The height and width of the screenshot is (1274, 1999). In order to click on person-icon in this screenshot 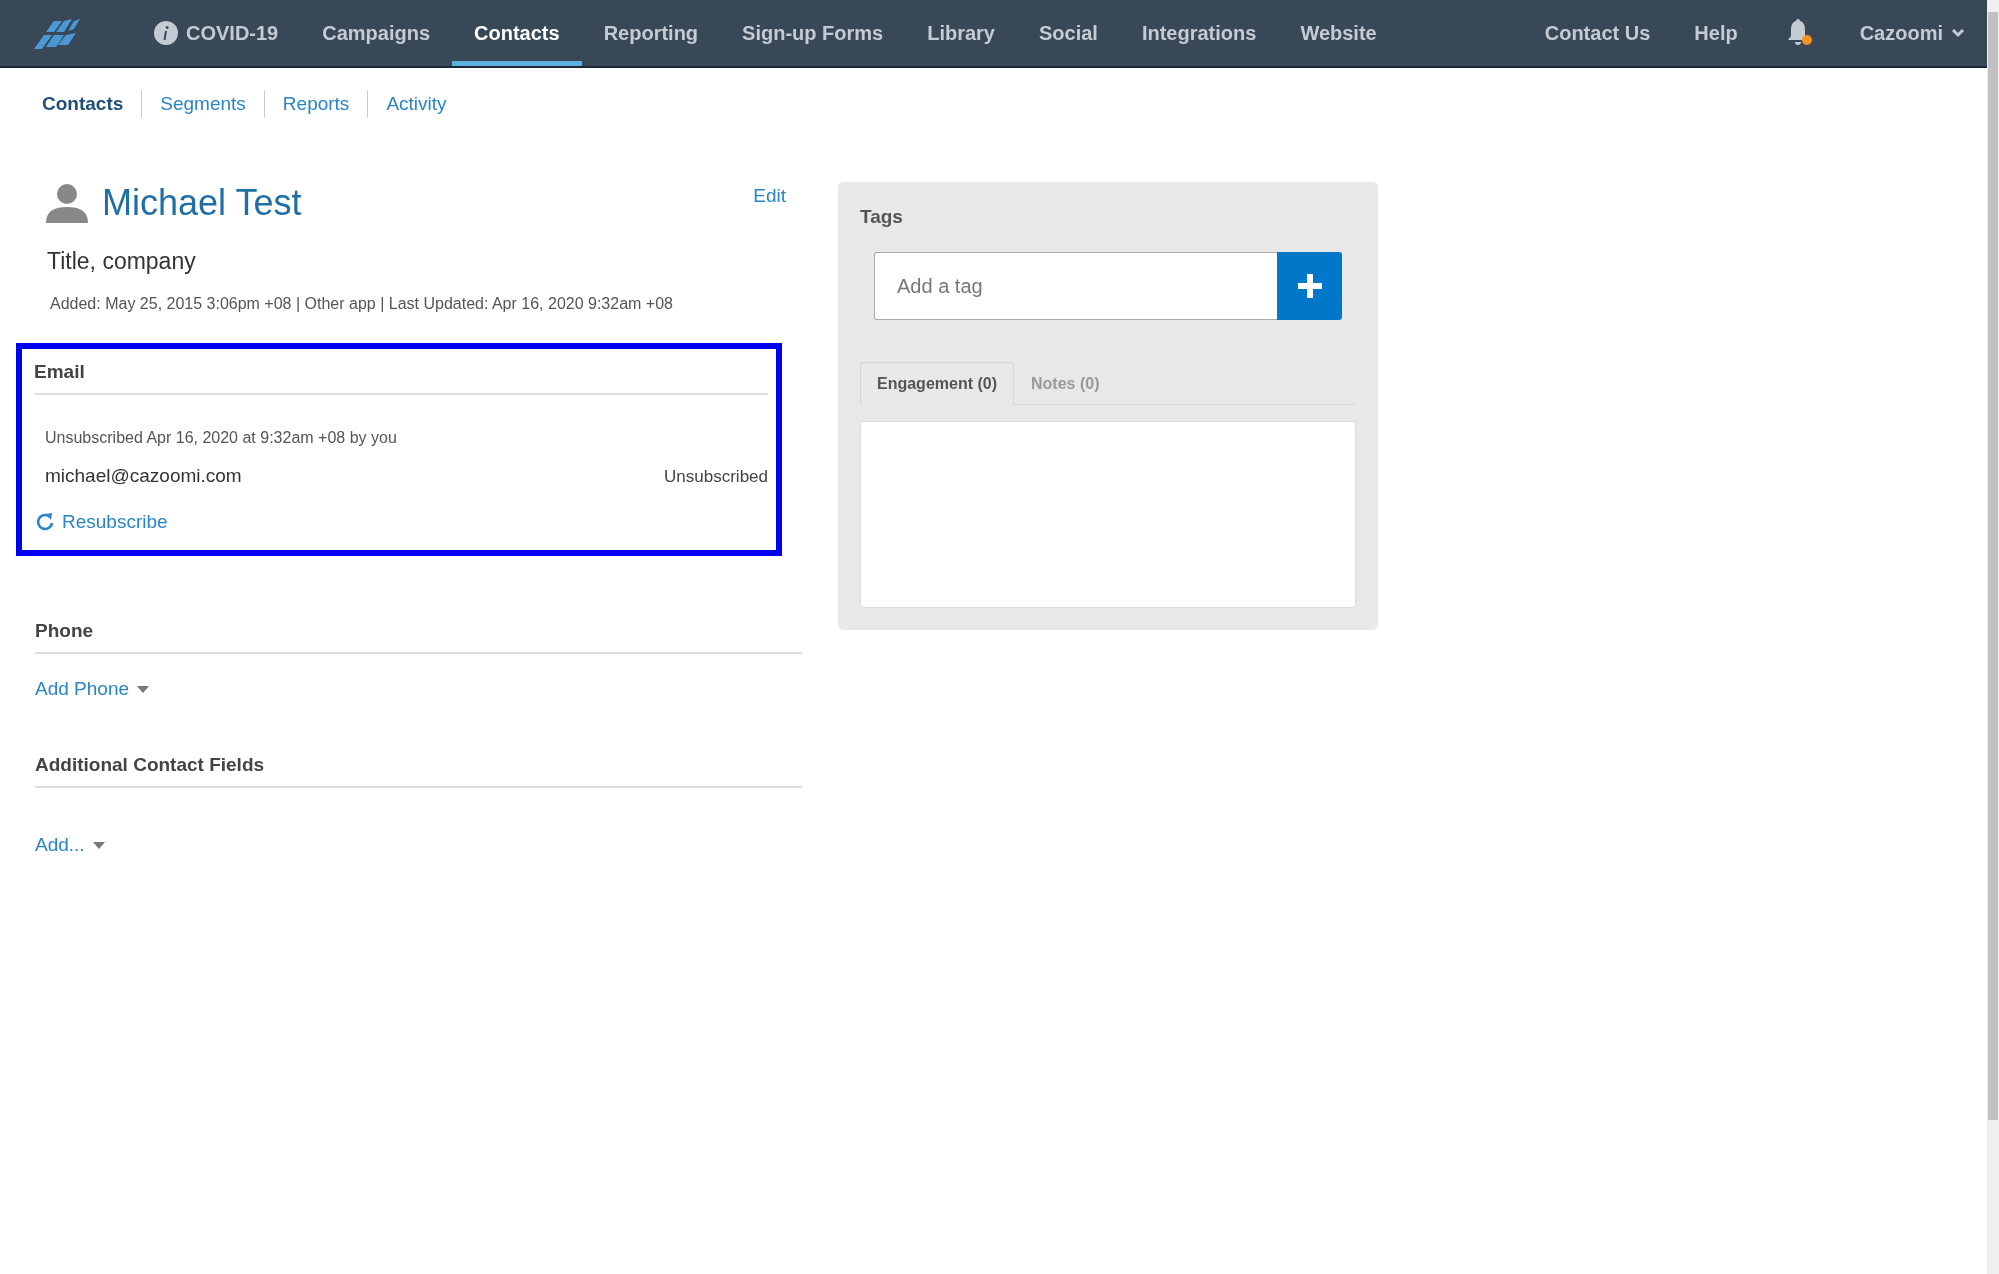, I will do `click(67, 203)`.